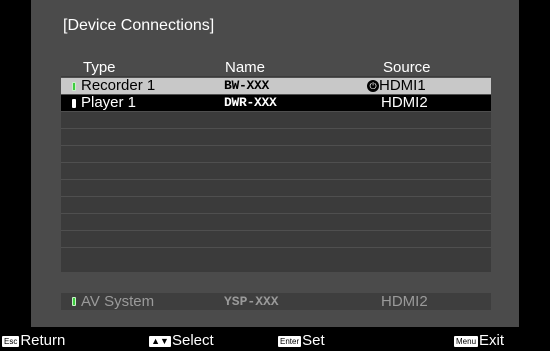 The image size is (550, 351). What do you see at coordinates (193, 340) in the screenshot?
I see `select-label: Select` at bounding box center [193, 340].